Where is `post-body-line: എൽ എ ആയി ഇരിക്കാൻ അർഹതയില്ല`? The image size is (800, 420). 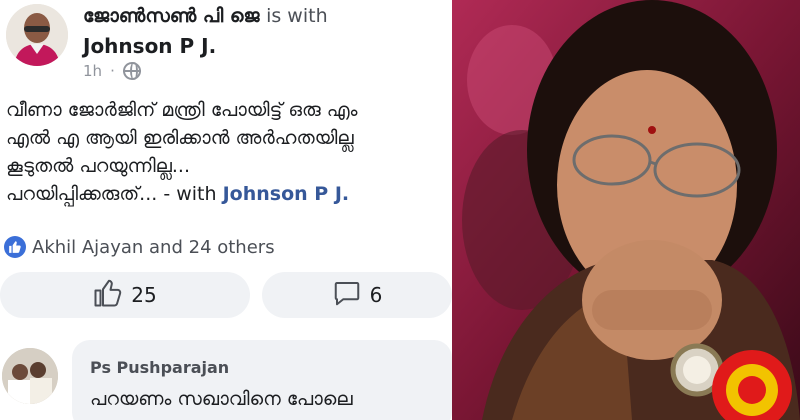 post-body-line: എൽ എ ആയി ഇരിക്കാൻ അർഹതയില്ല is located at coordinates (180, 138).